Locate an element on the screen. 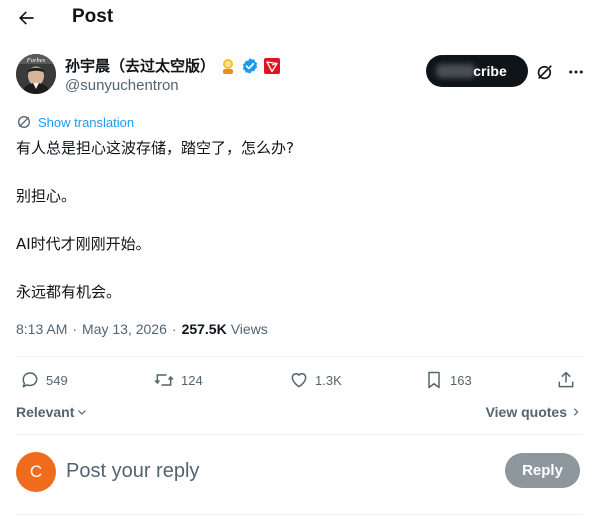 The height and width of the screenshot is (525, 603). avatar: Forbes is located at coordinates (36, 74).